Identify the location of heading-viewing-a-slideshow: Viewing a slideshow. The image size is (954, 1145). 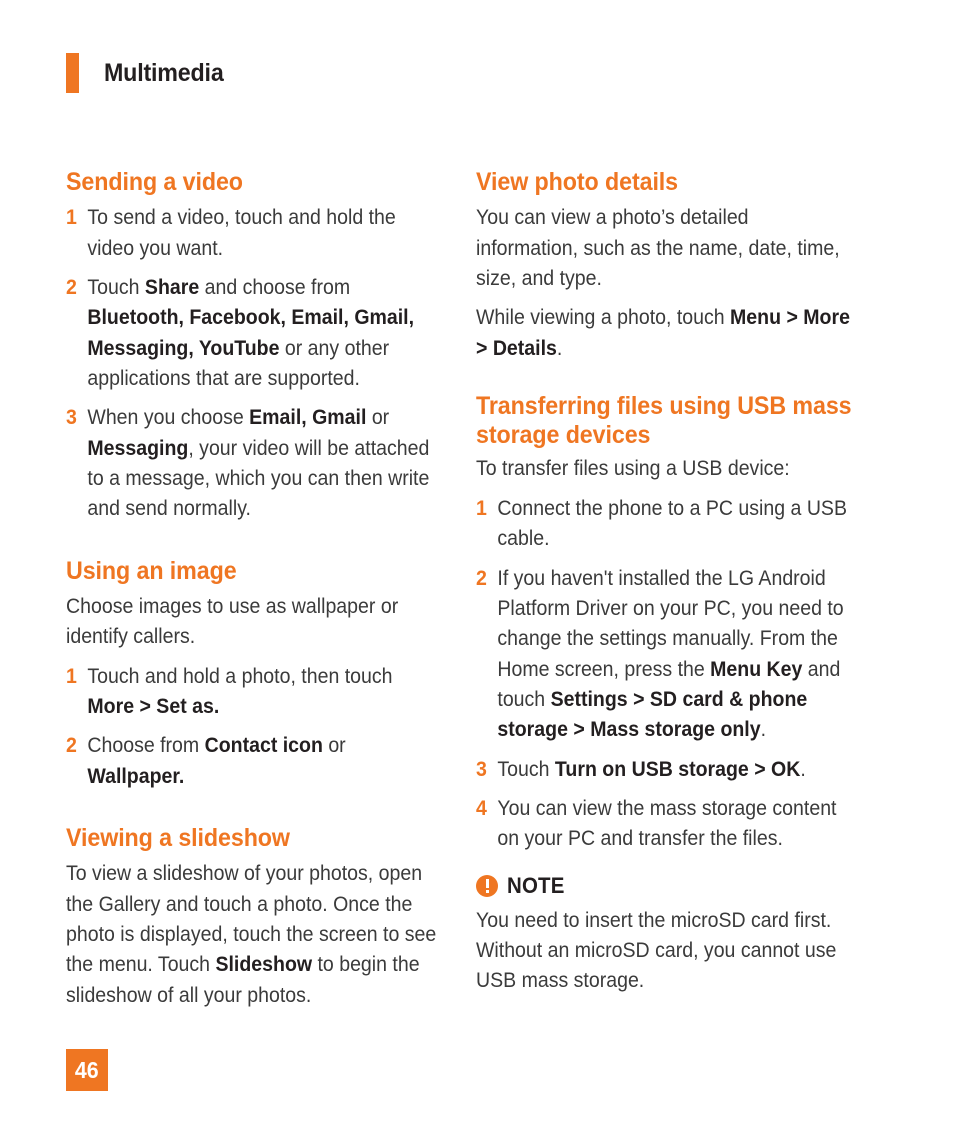
(178, 838).